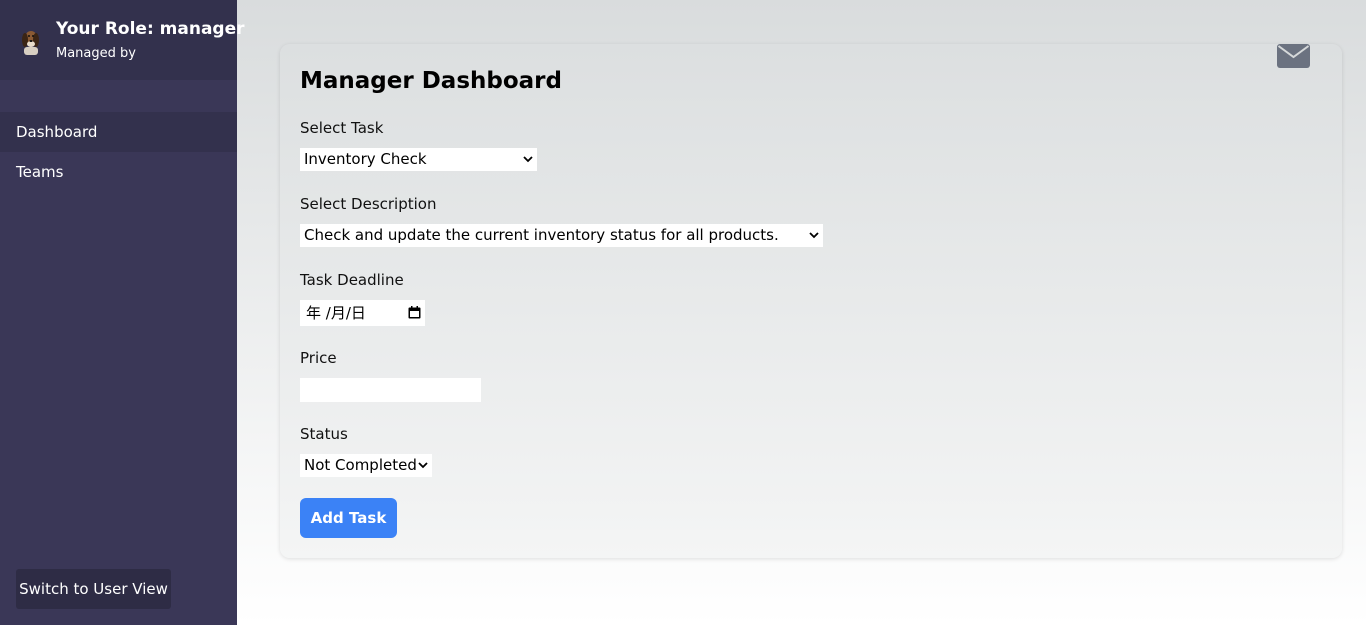  Describe the element at coordinates (342, 128) in the screenshot. I see `select-task-label: Select Task` at that location.